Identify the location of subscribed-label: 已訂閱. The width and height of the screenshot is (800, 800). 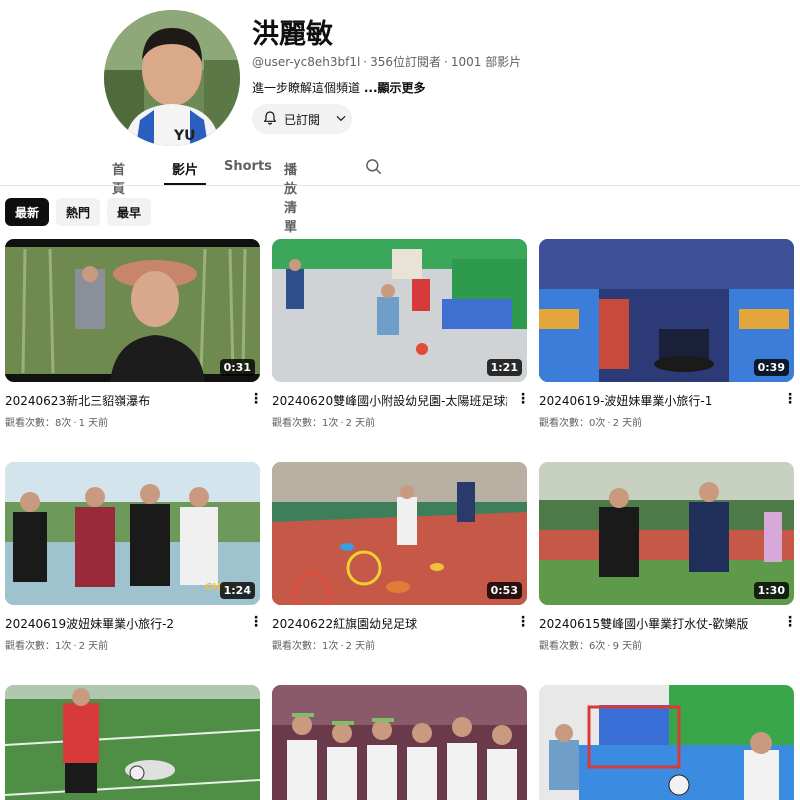
(302, 119).